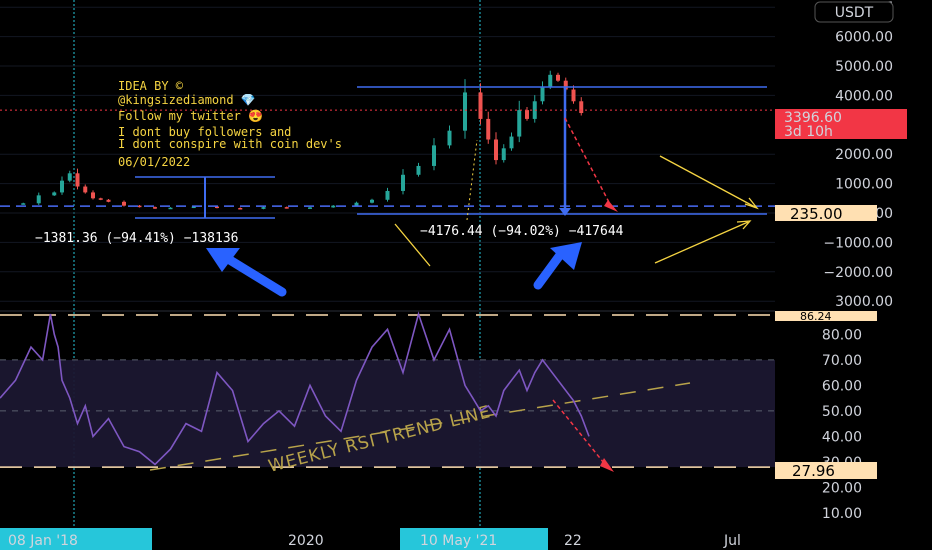 The width and height of the screenshot is (932, 550). What do you see at coordinates (842, 437) in the screenshot?
I see `rsi-tick-label: 40.00` at bounding box center [842, 437].